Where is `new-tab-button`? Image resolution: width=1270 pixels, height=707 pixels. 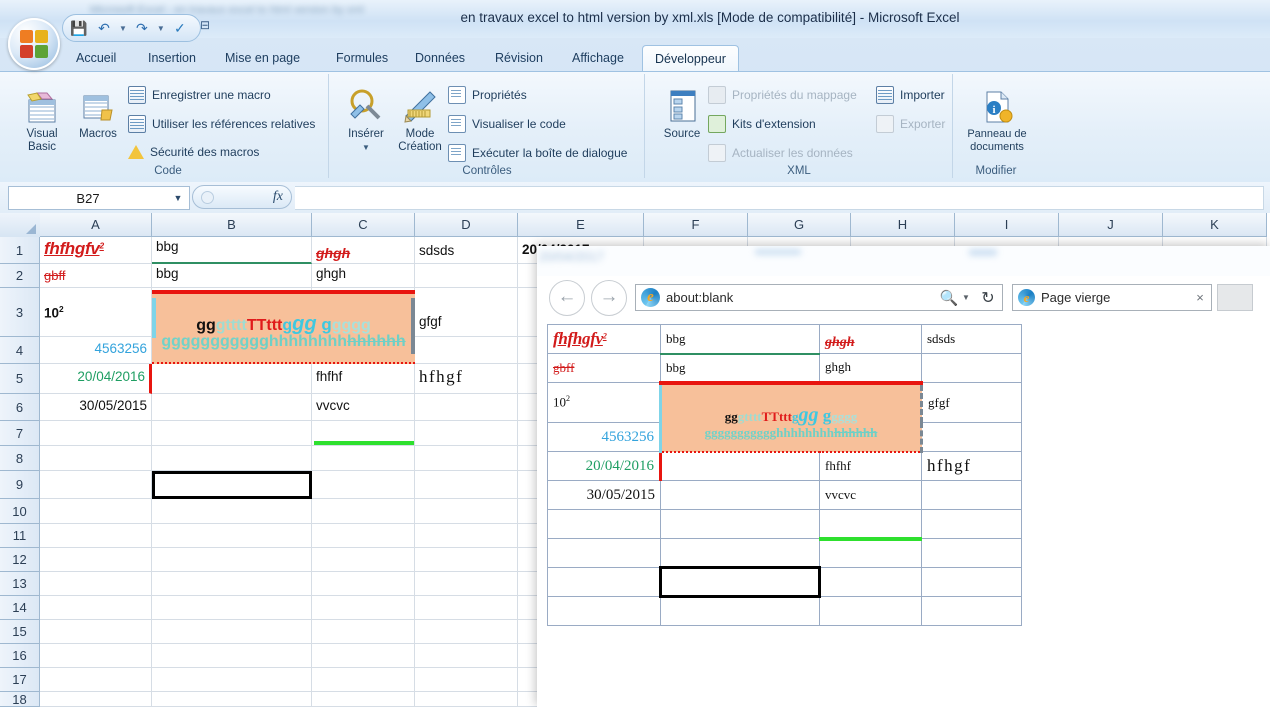
new-tab-button is located at coordinates (1235, 297).